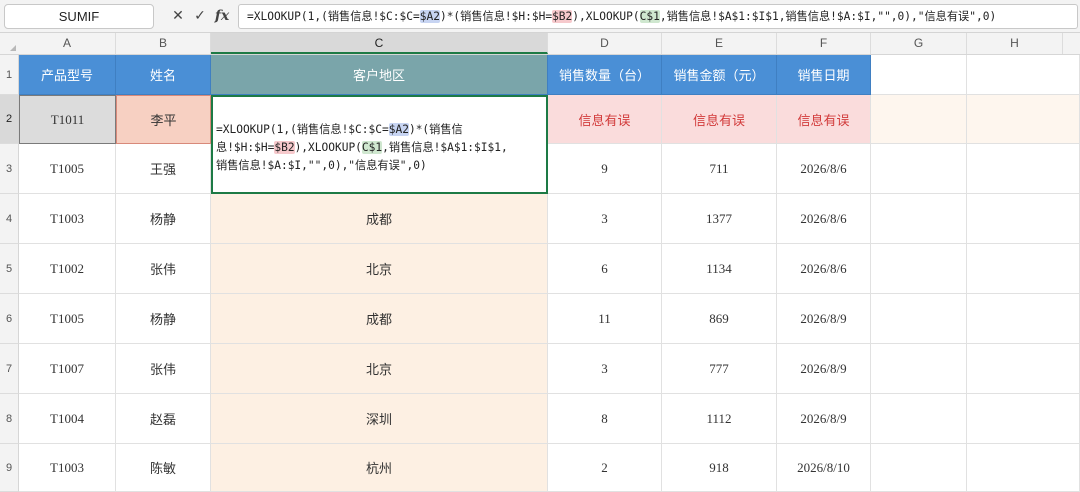 The image size is (1080, 492). Describe the element at coordinates (1023, 369) in the screenshot. I see `cell-h7` at that location.